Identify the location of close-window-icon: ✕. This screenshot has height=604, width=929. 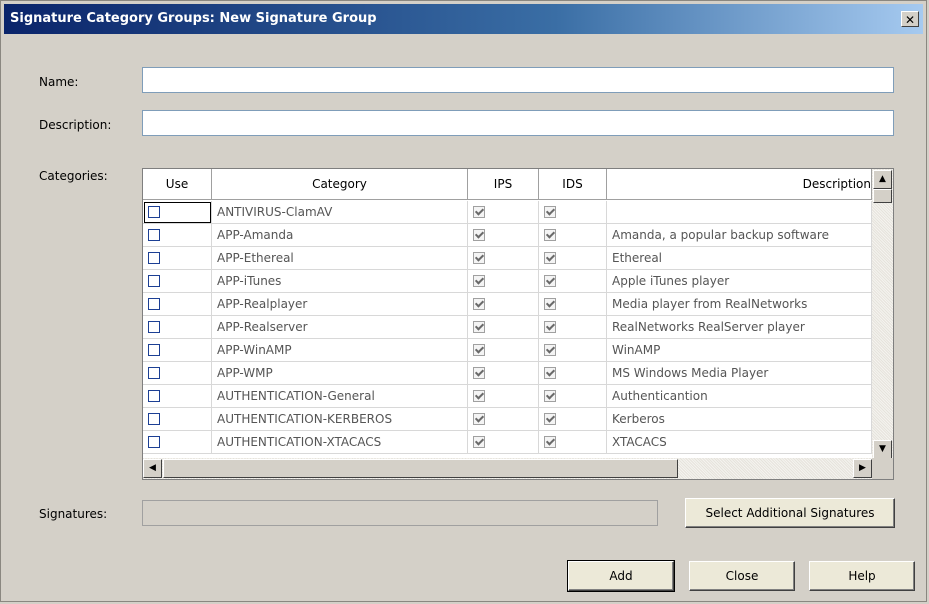
(910, 19).